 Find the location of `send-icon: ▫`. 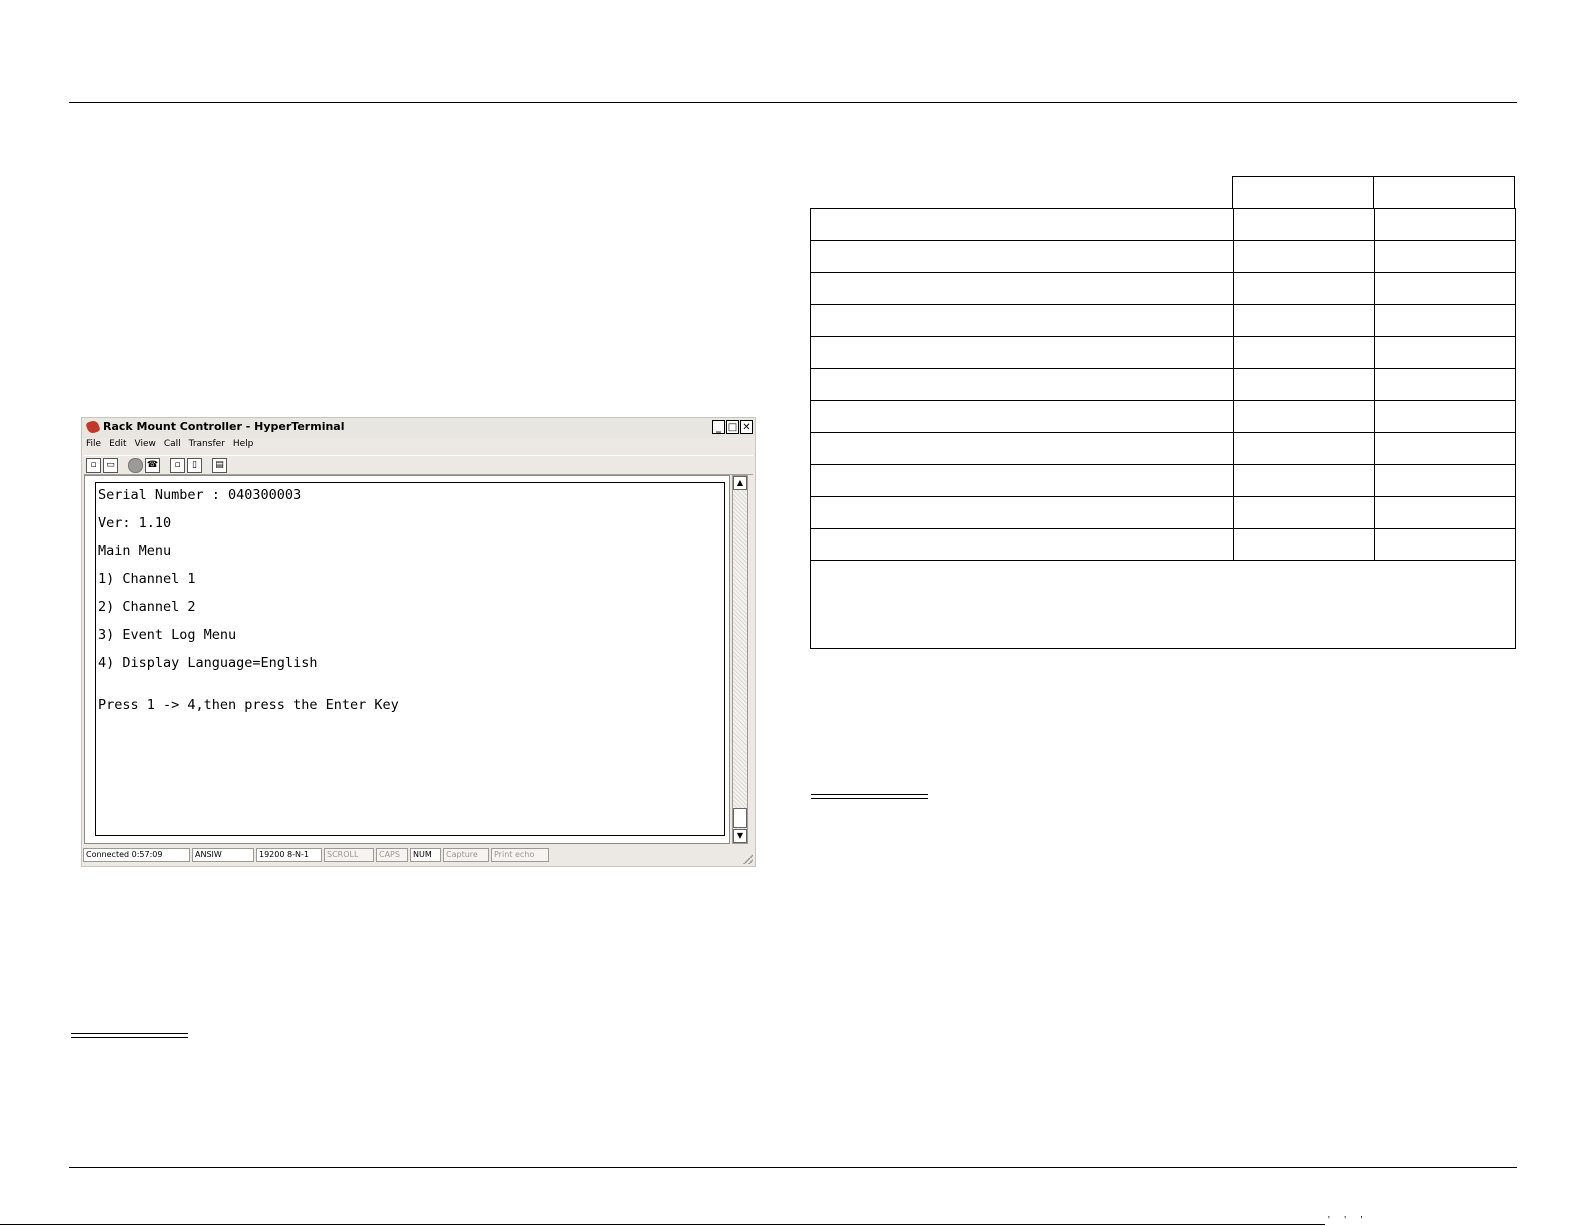

send-icon: ▫ is located at coordinates (177, 465).